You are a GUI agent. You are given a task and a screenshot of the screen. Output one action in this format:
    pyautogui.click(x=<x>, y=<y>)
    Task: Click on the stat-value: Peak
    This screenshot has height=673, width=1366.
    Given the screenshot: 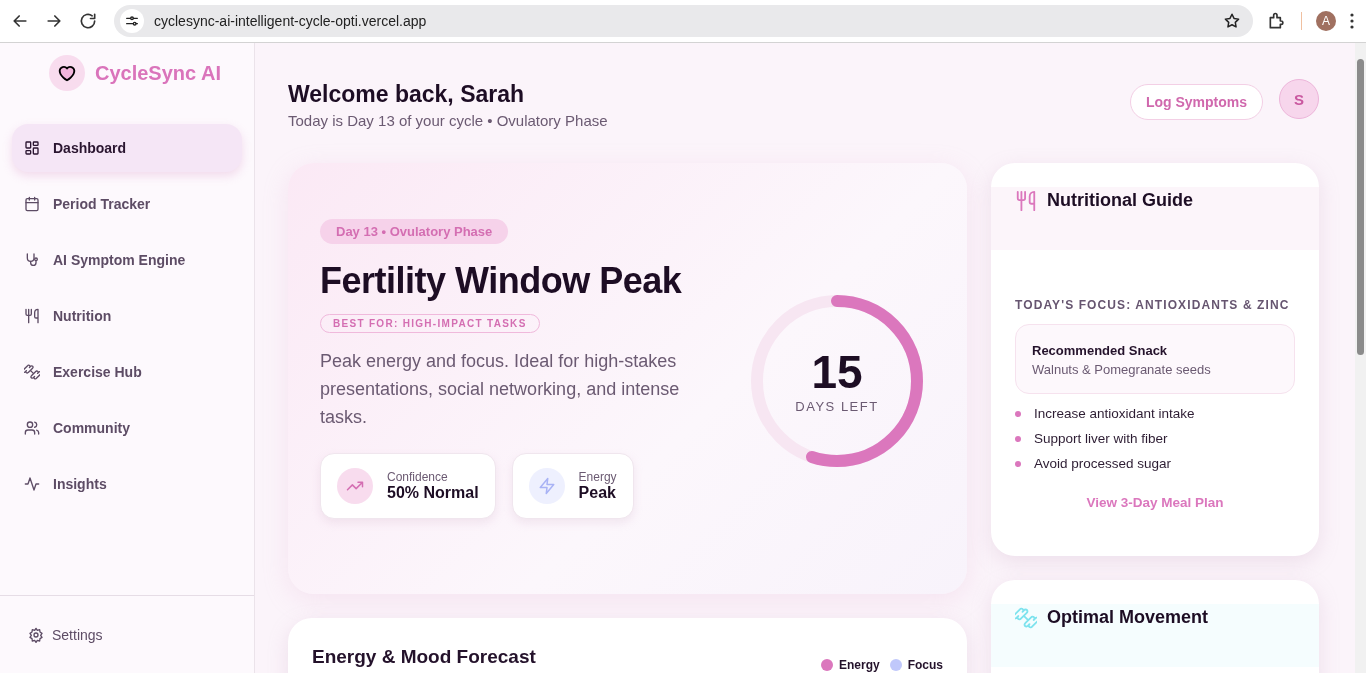 What is the action you would take?
    pyautogui.click(x=597, y=493)
    